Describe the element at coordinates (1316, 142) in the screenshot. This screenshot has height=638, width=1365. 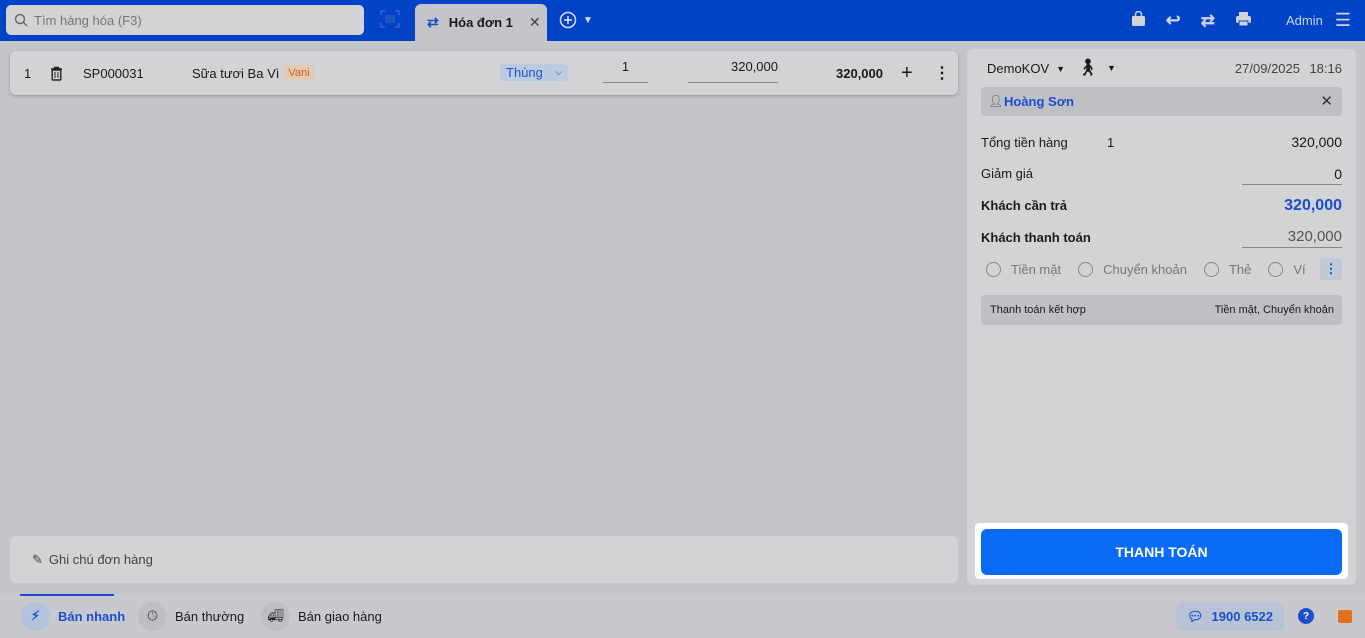
I see `total-value: 320,000` at that location.